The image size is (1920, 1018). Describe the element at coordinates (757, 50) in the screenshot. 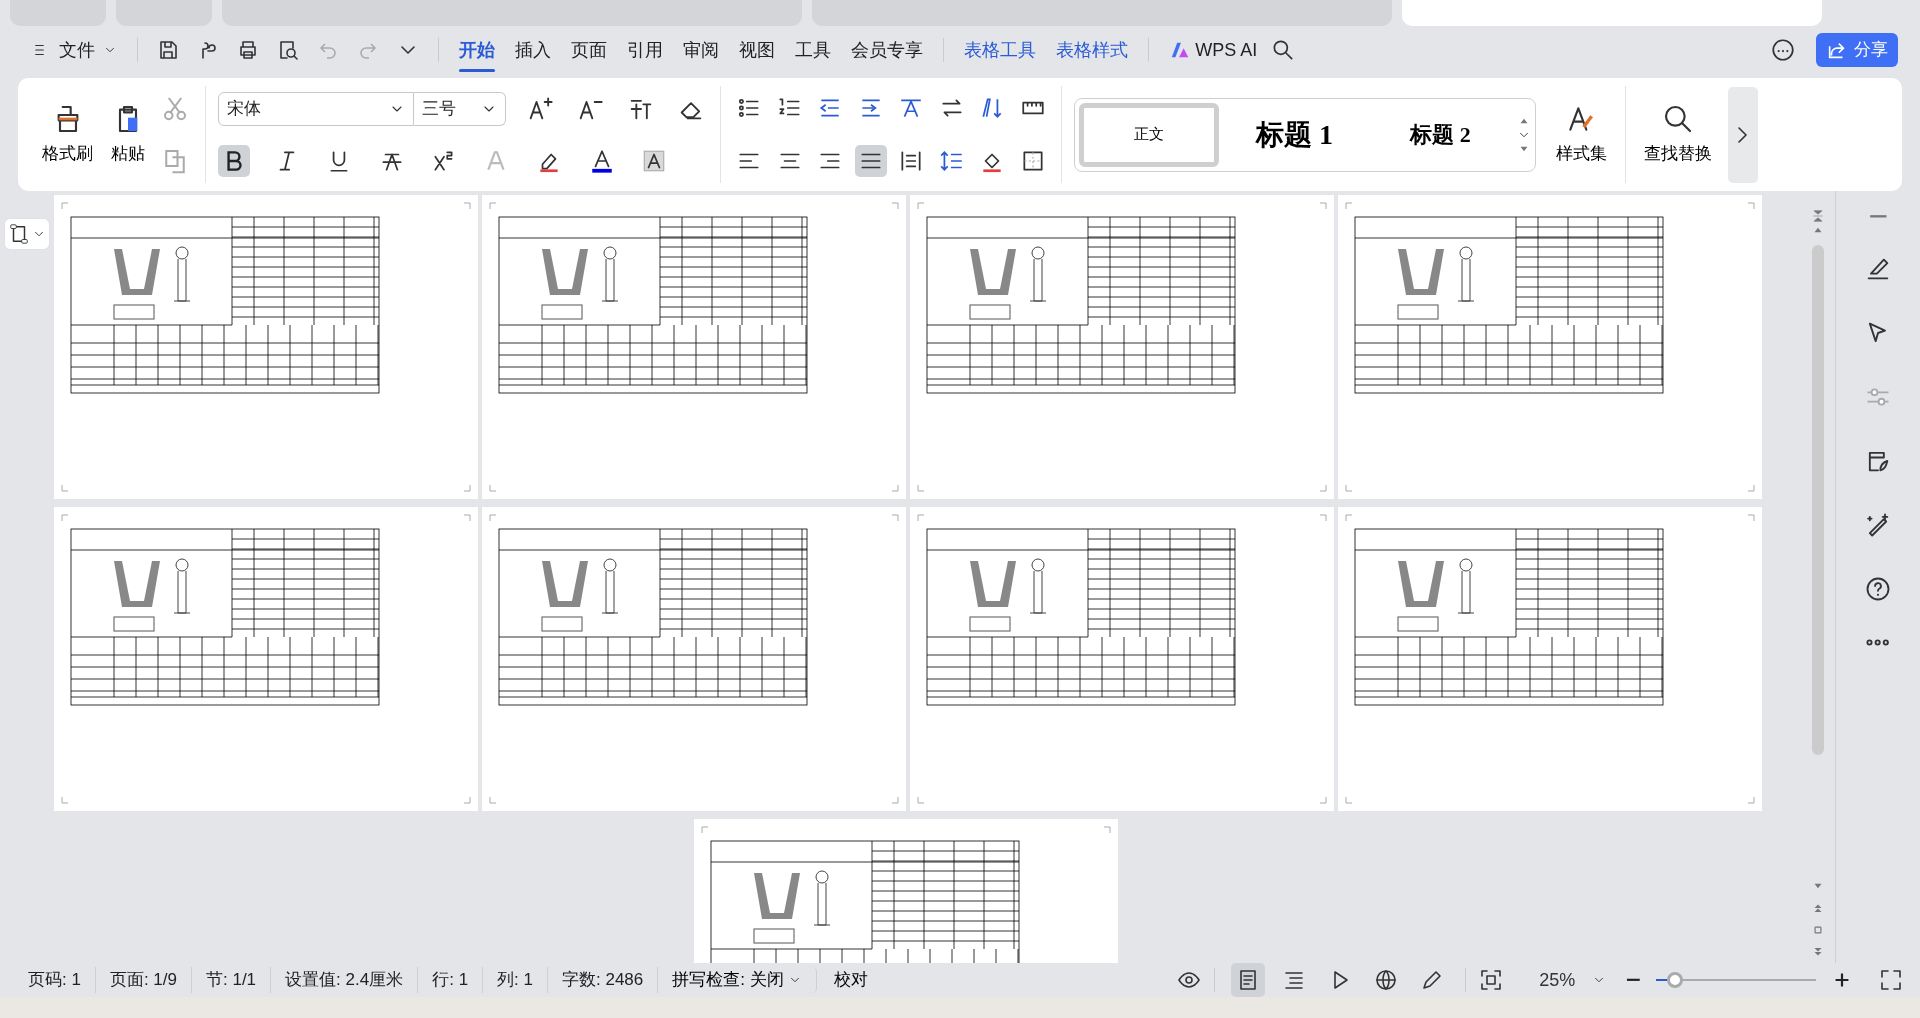

I see `ribbon-tab: 视图` at that location.